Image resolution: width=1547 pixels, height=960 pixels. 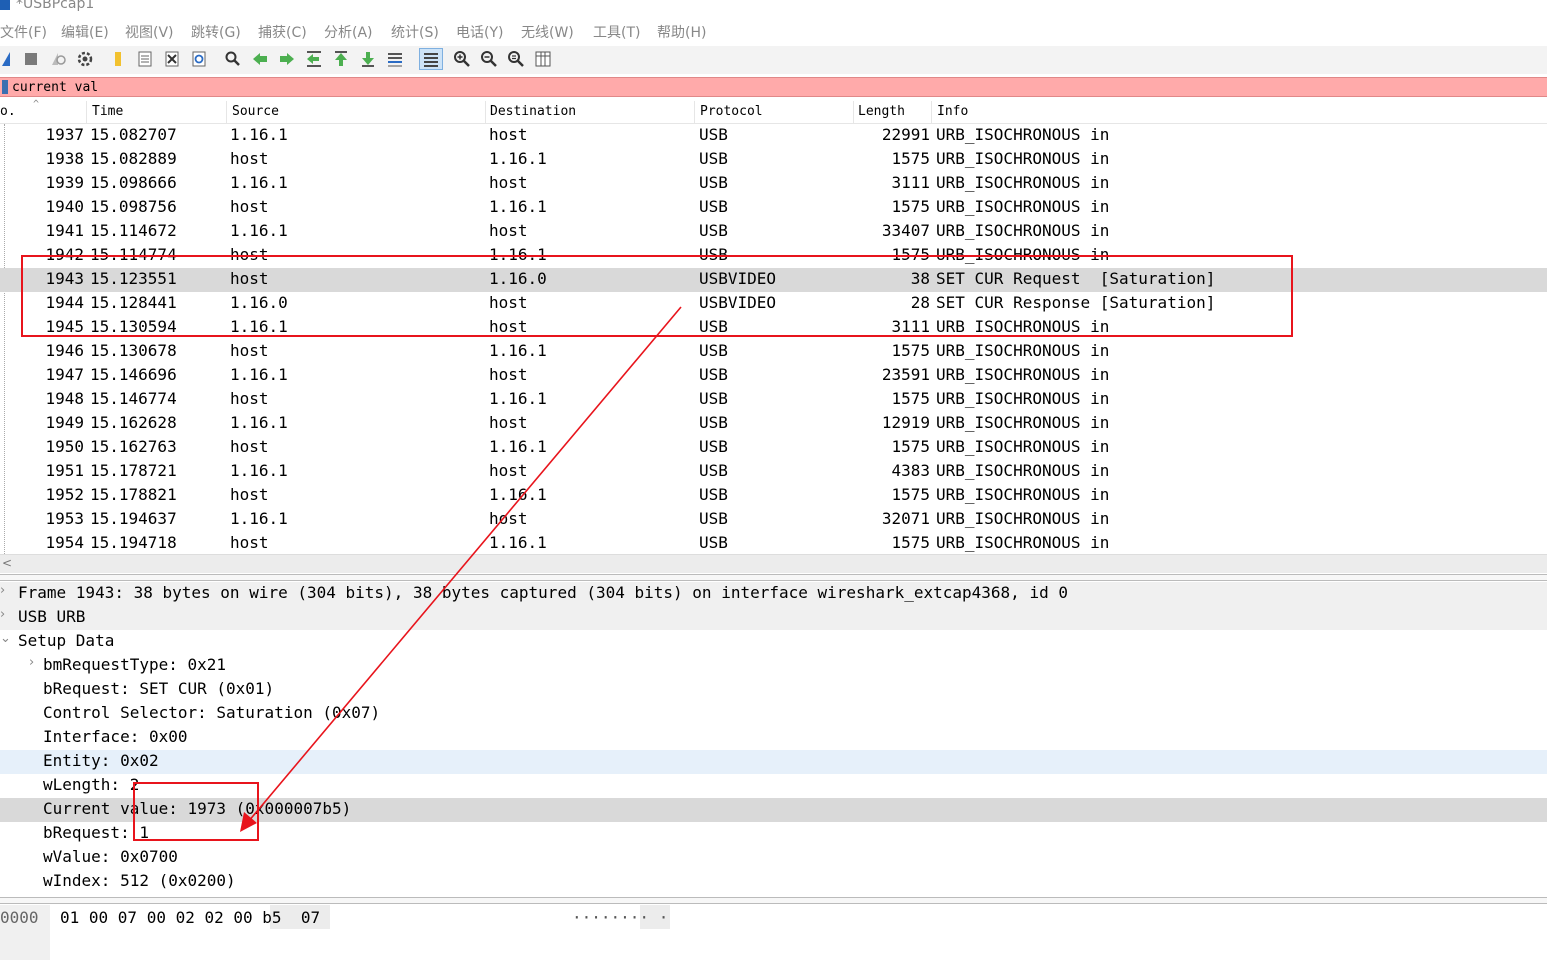 I want to click on main-toolbar, so click(x=773, y=60).